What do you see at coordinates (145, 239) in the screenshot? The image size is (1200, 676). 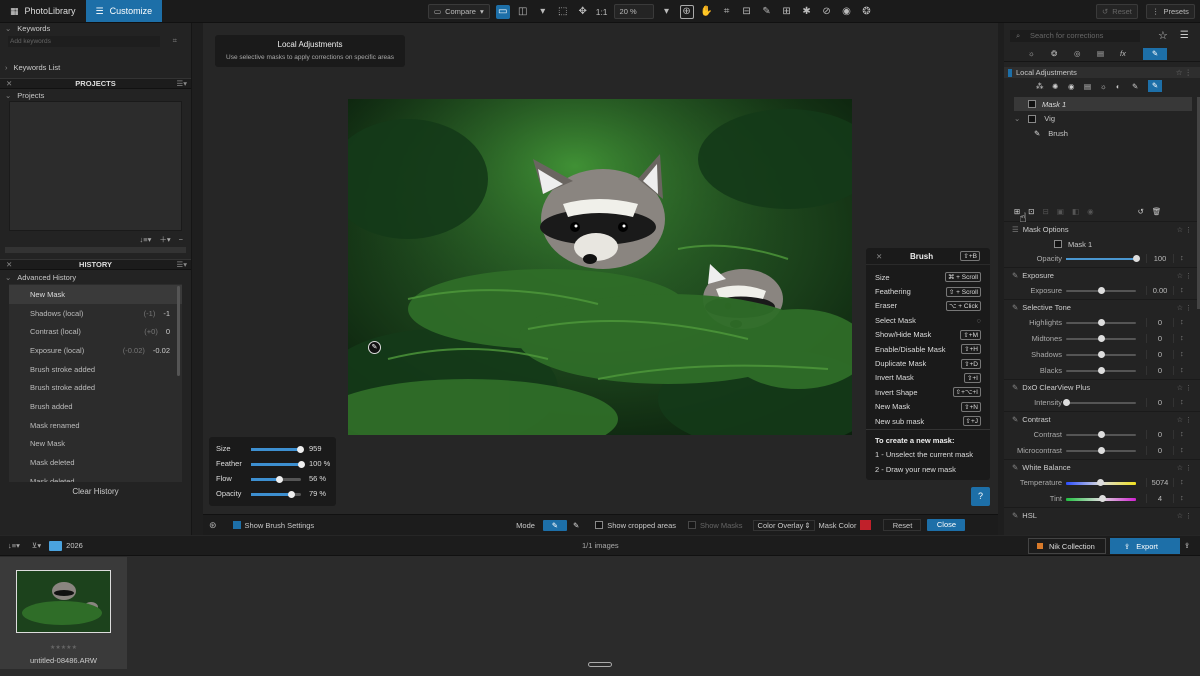 I see `sort-icon: ↓≡▾` at bounding box center [145, 239].